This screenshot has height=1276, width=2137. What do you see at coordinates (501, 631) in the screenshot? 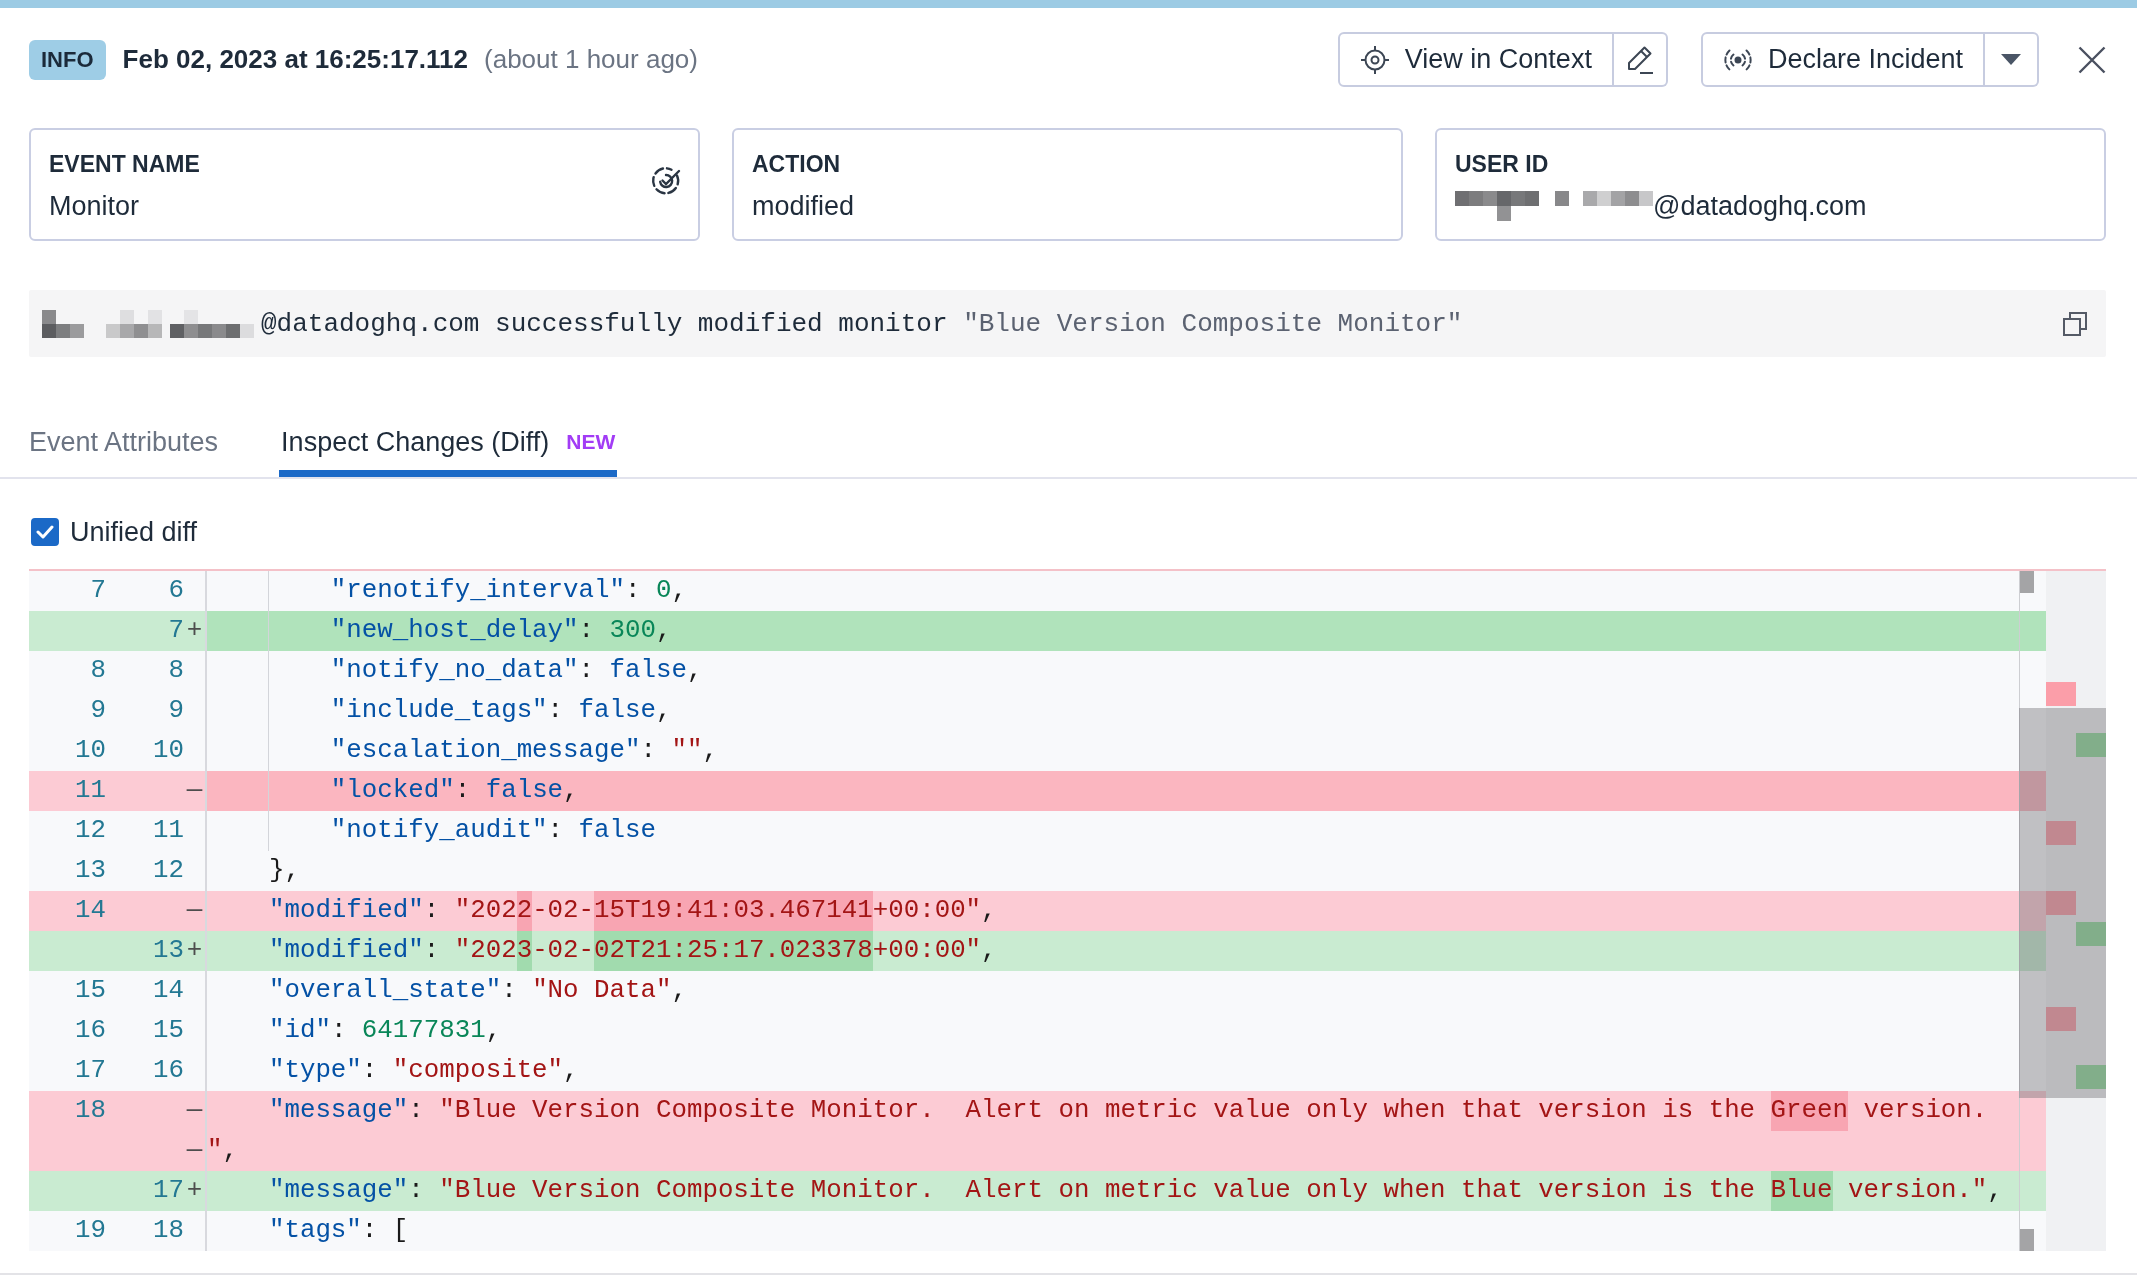
I see `code-line: "new_host_delay": 300,` at bounding box center [501, 631].